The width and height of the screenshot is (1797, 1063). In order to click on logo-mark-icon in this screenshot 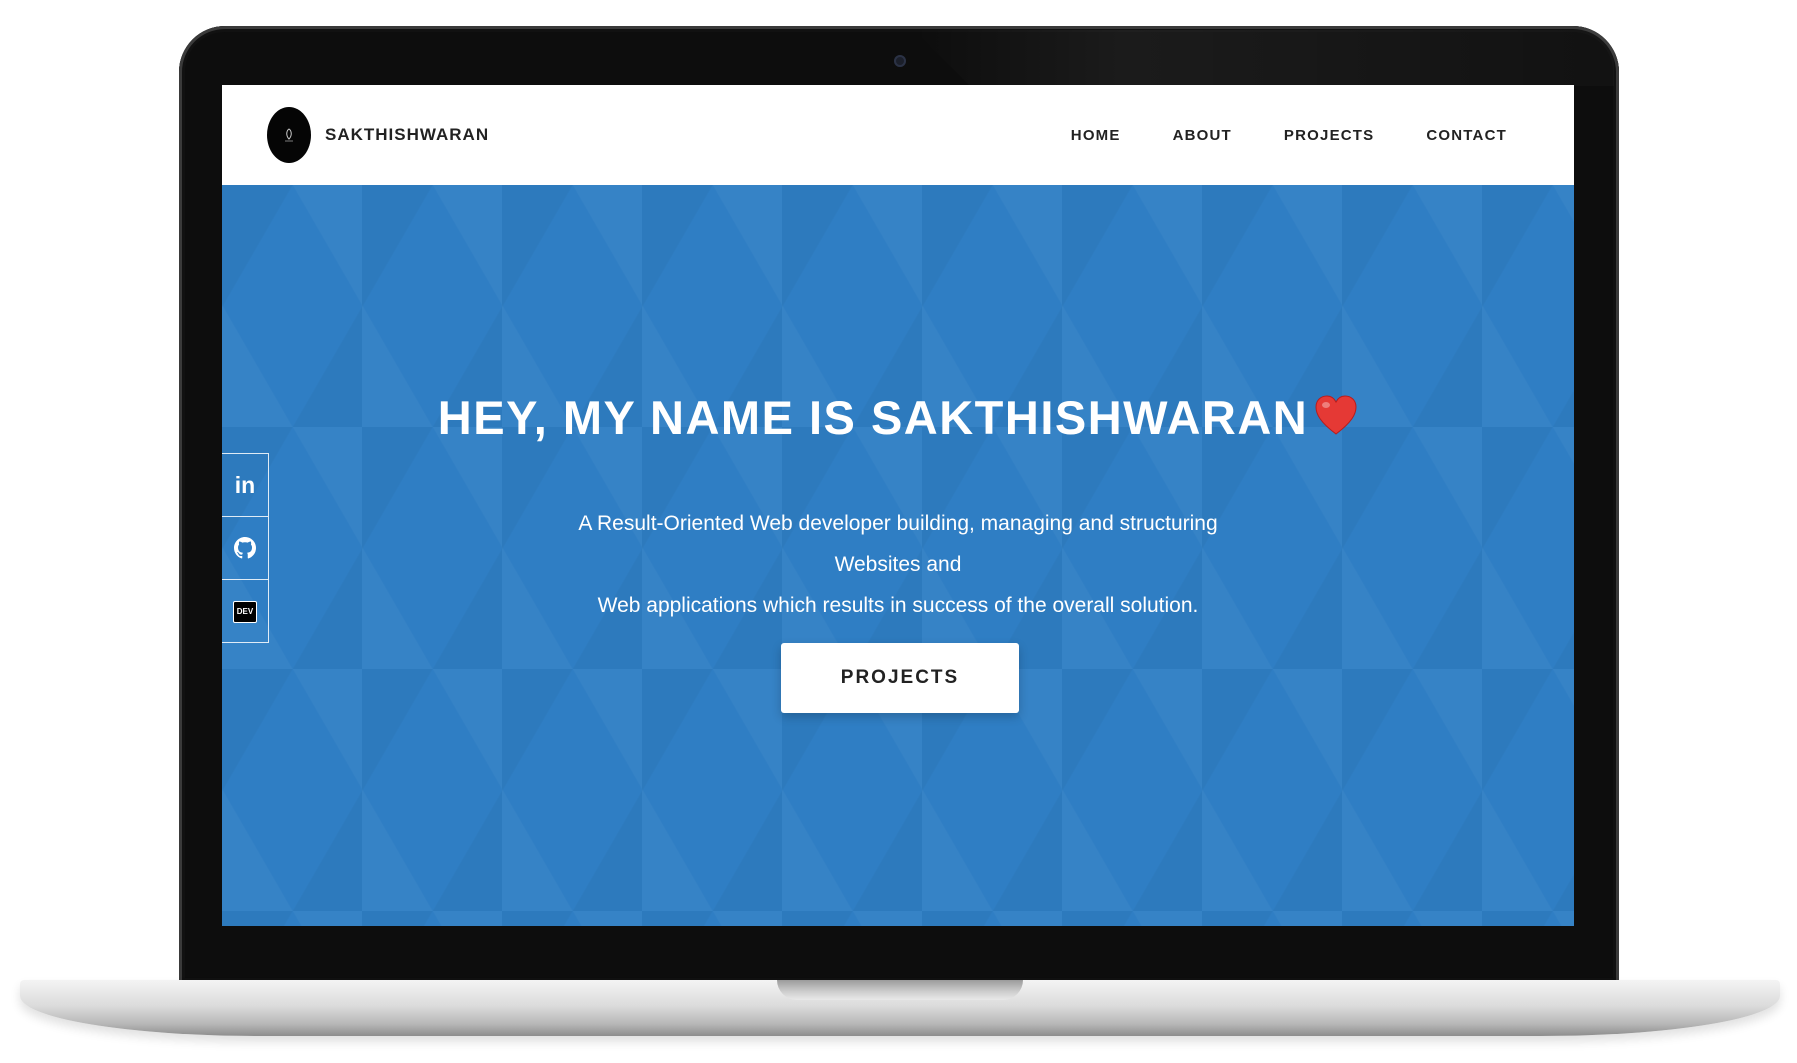, I will do `click(289, 135)`.